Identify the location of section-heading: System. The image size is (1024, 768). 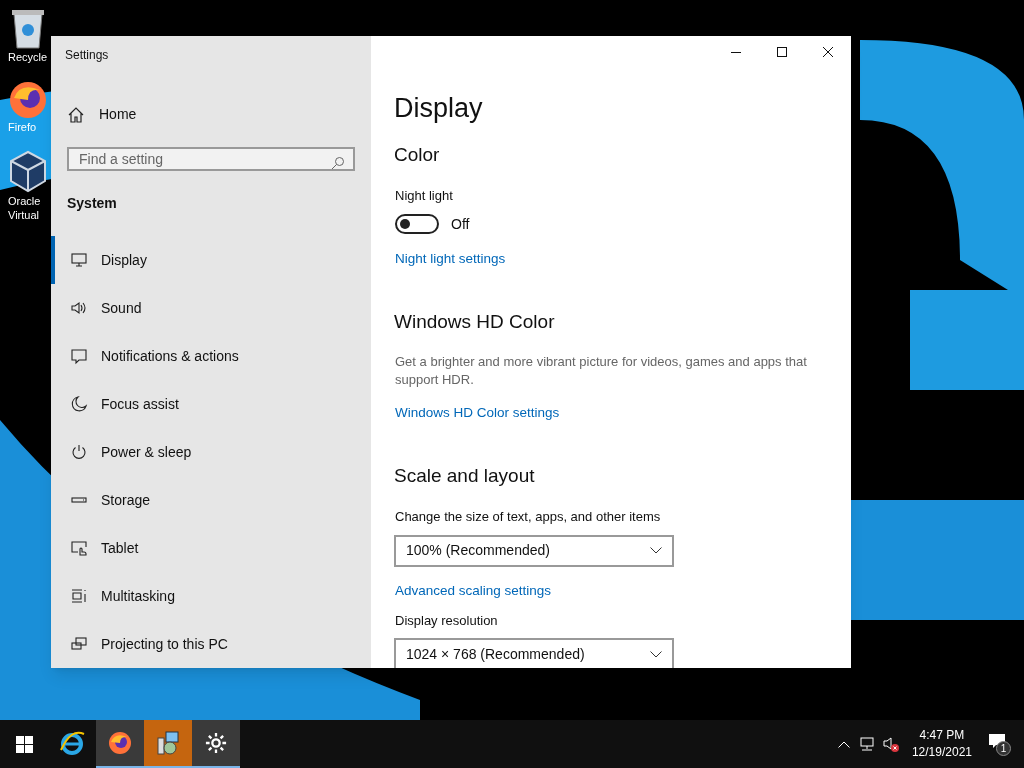
(92, 203).